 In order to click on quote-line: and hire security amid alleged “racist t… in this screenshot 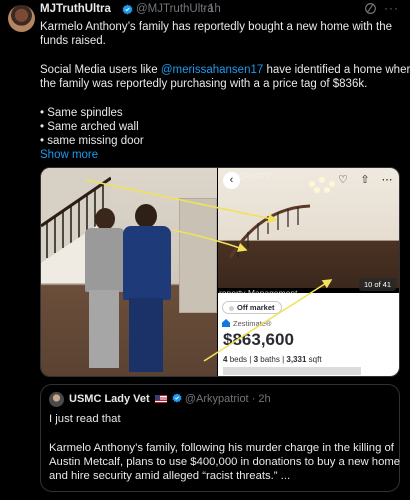, I will do `click(170, 476)`.